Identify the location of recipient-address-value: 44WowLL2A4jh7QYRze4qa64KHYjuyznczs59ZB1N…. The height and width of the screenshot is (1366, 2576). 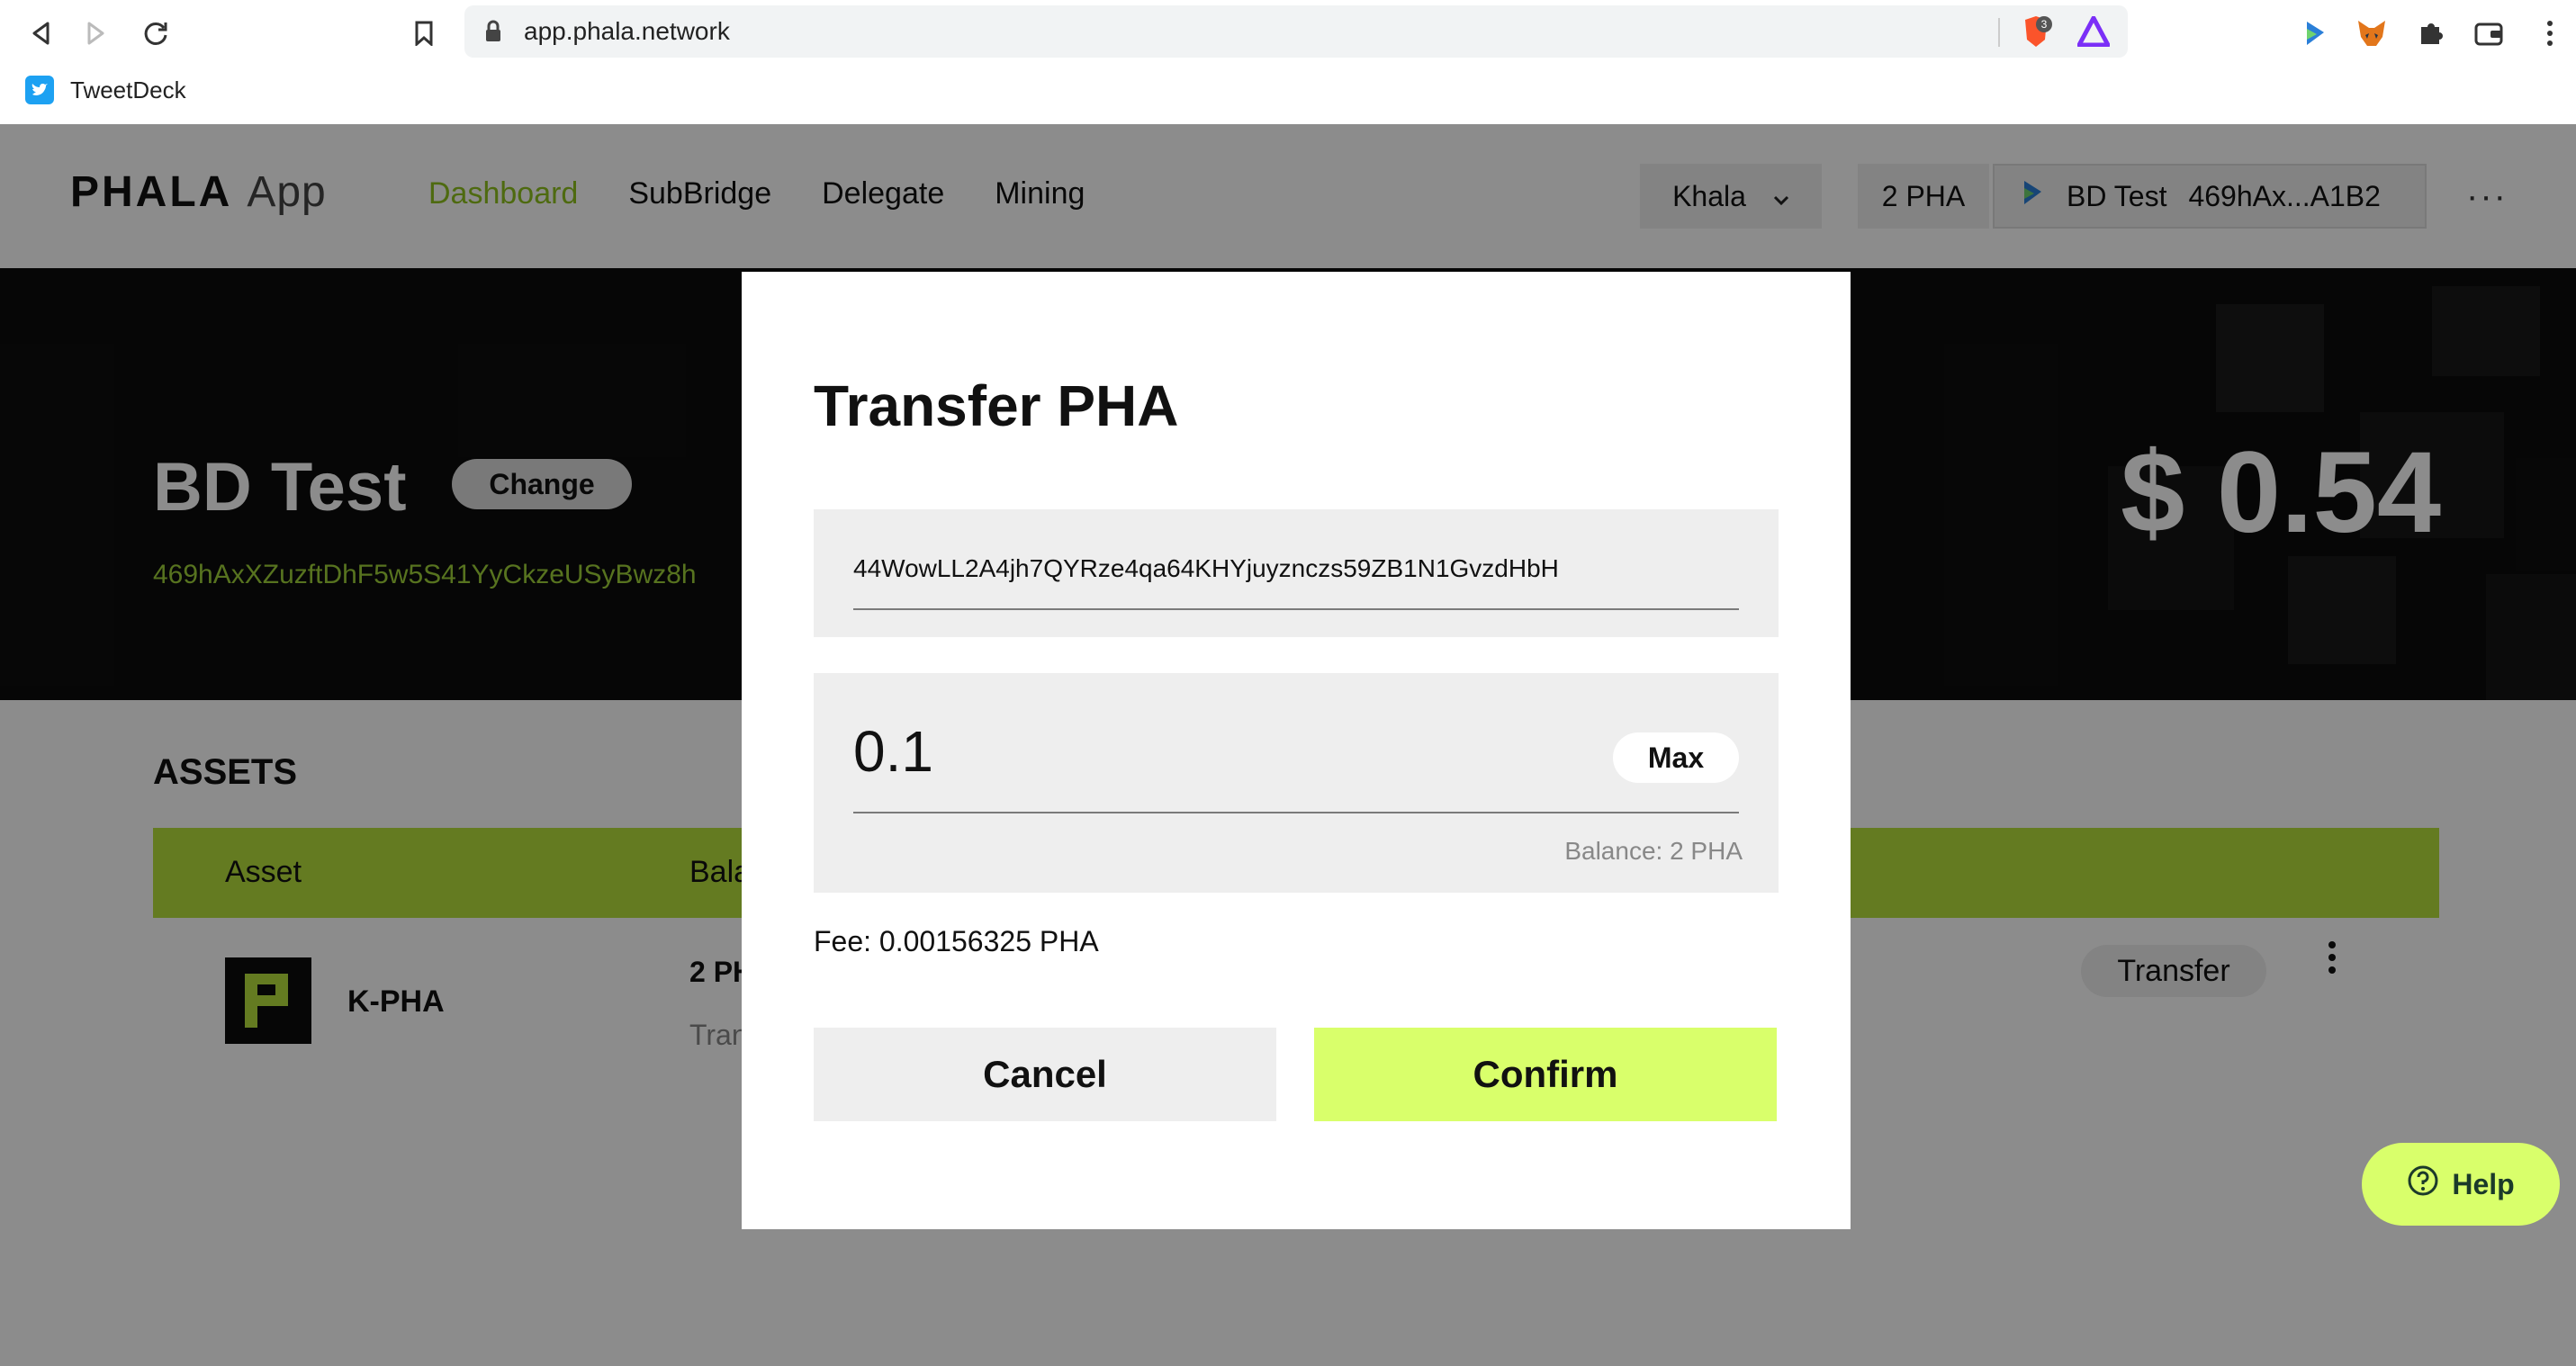
(1206, 568).